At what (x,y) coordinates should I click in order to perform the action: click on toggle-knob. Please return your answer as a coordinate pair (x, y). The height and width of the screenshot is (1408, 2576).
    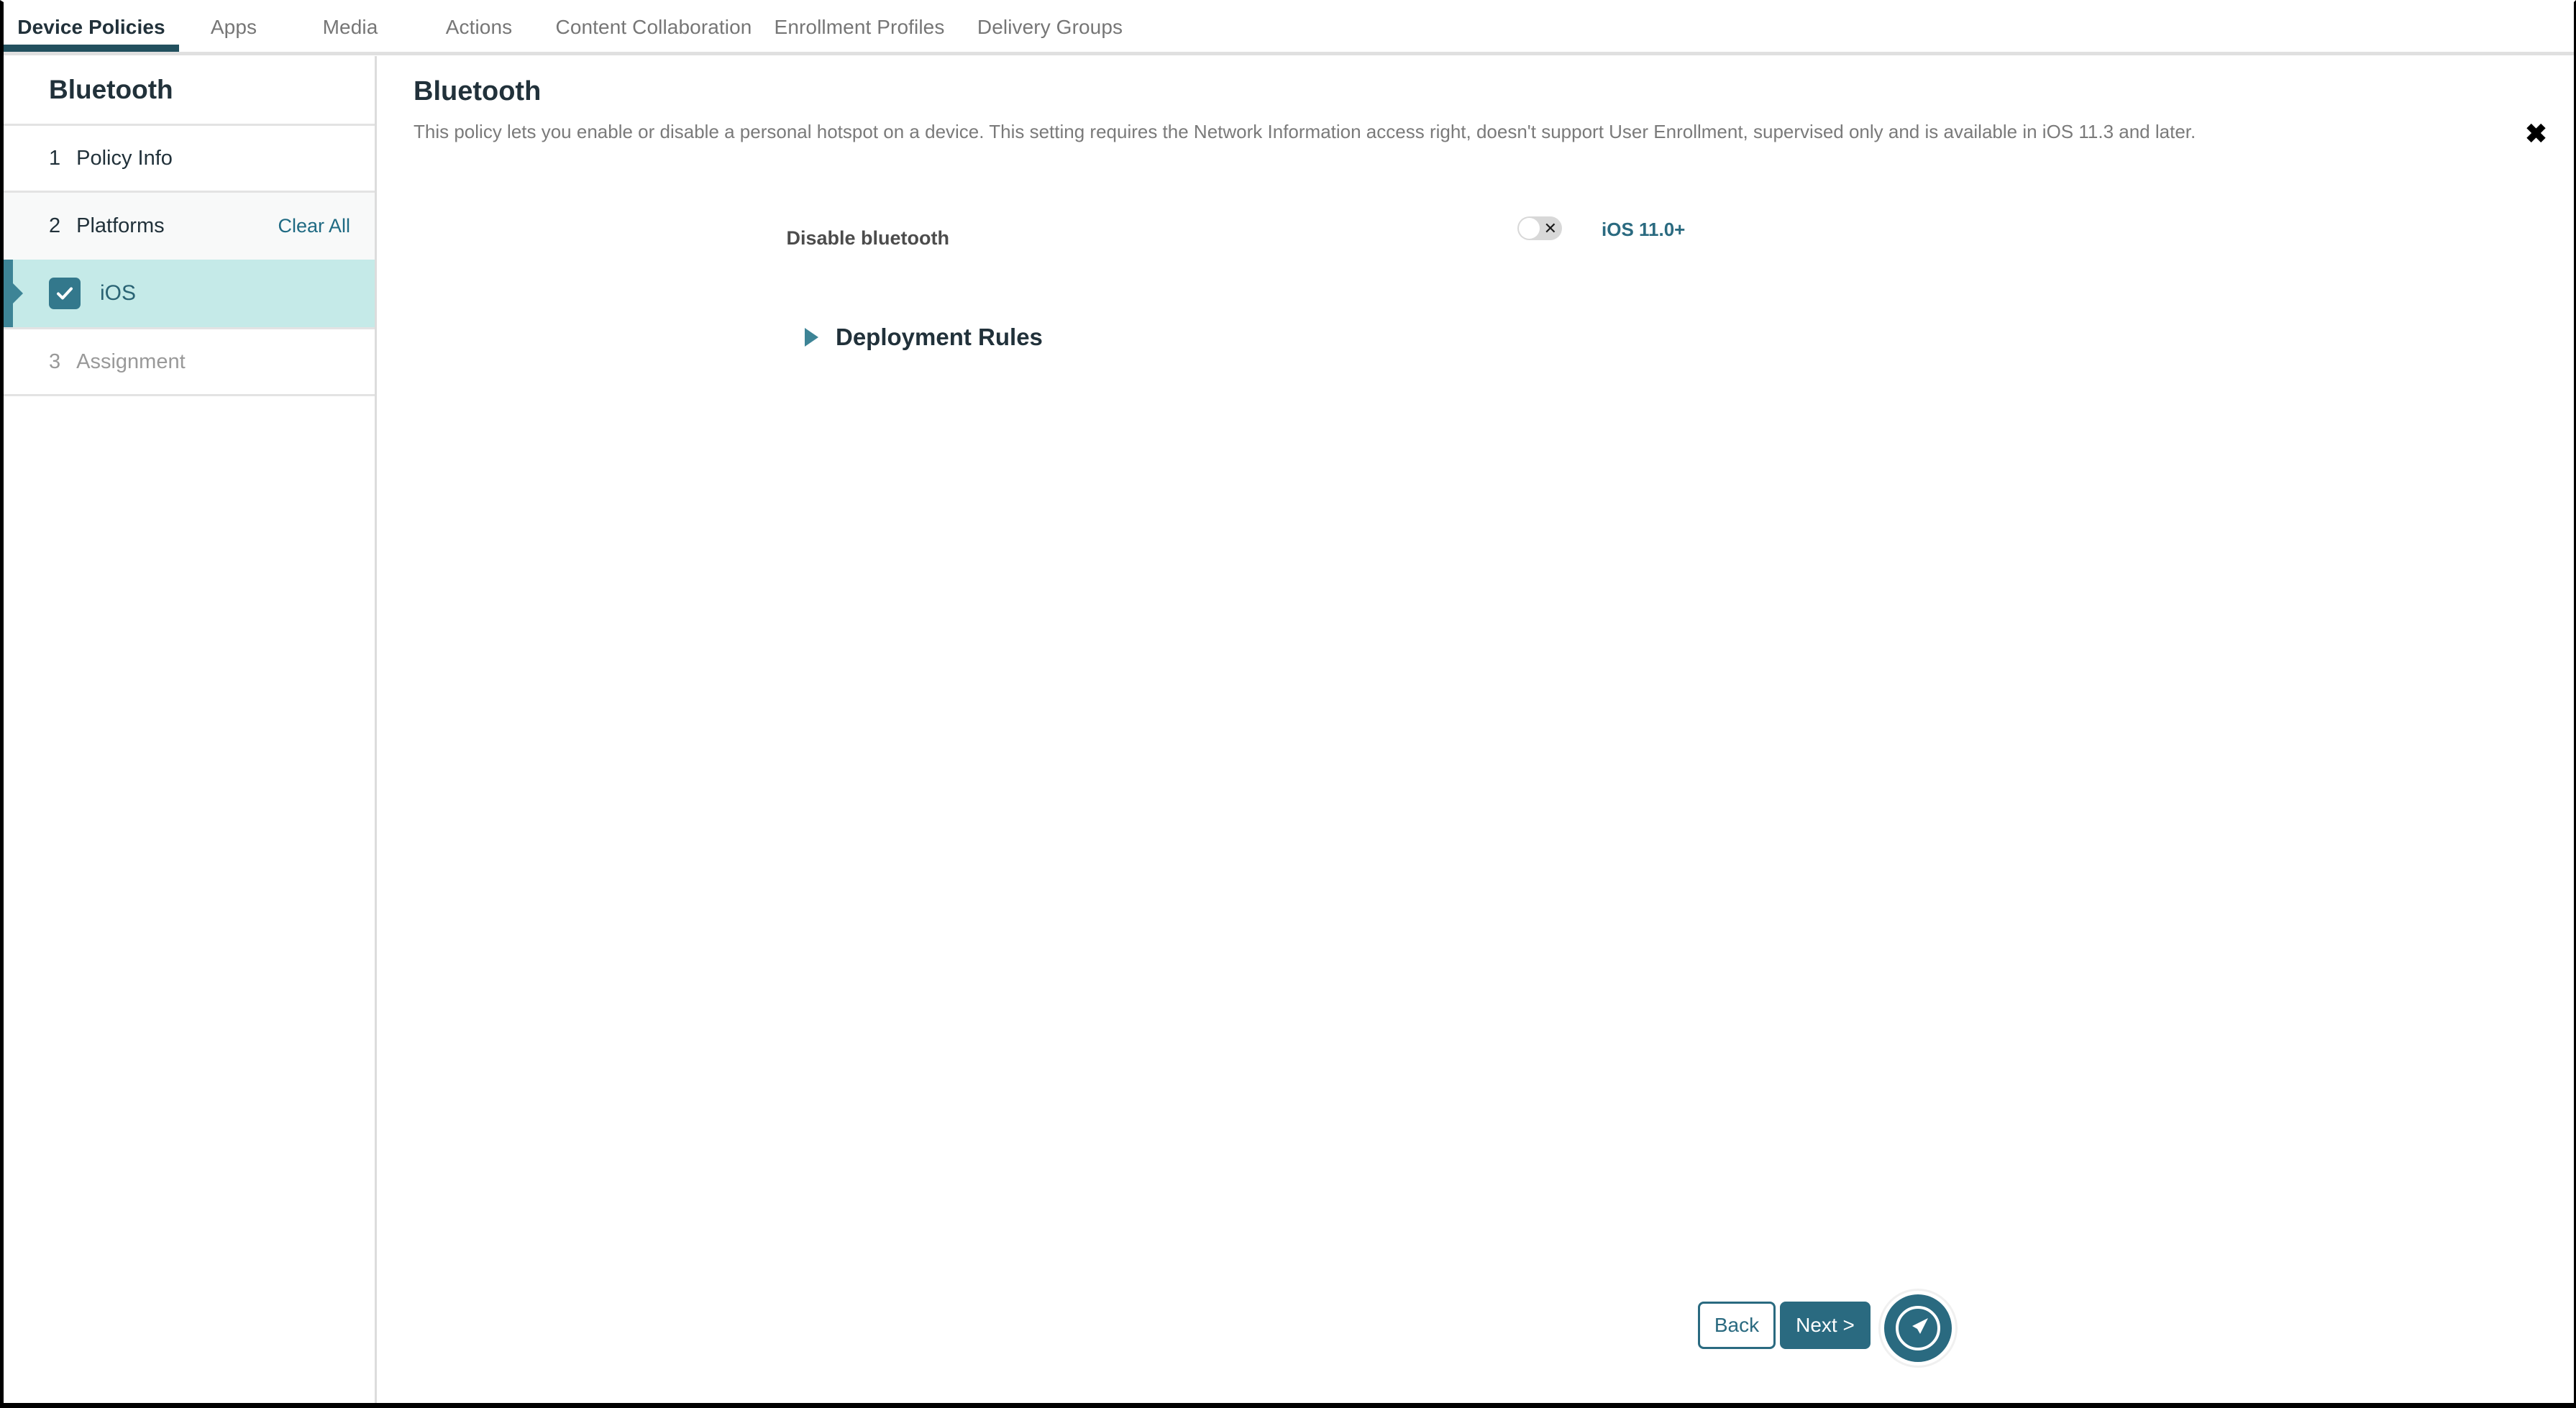
    Looking at the image, I should click on (1529, 228).